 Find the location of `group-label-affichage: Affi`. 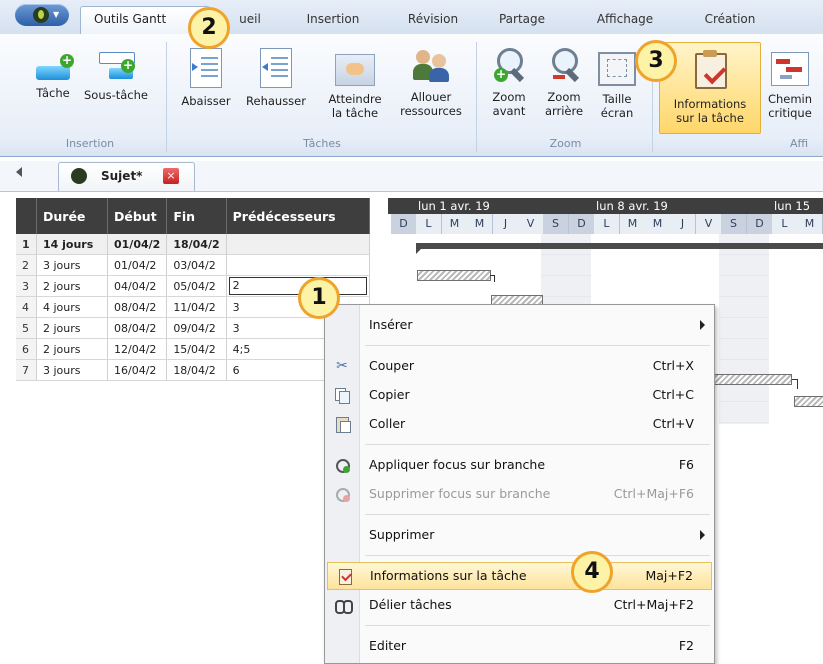

group-label-affichage: Affi is located at coordinates (799, 143).